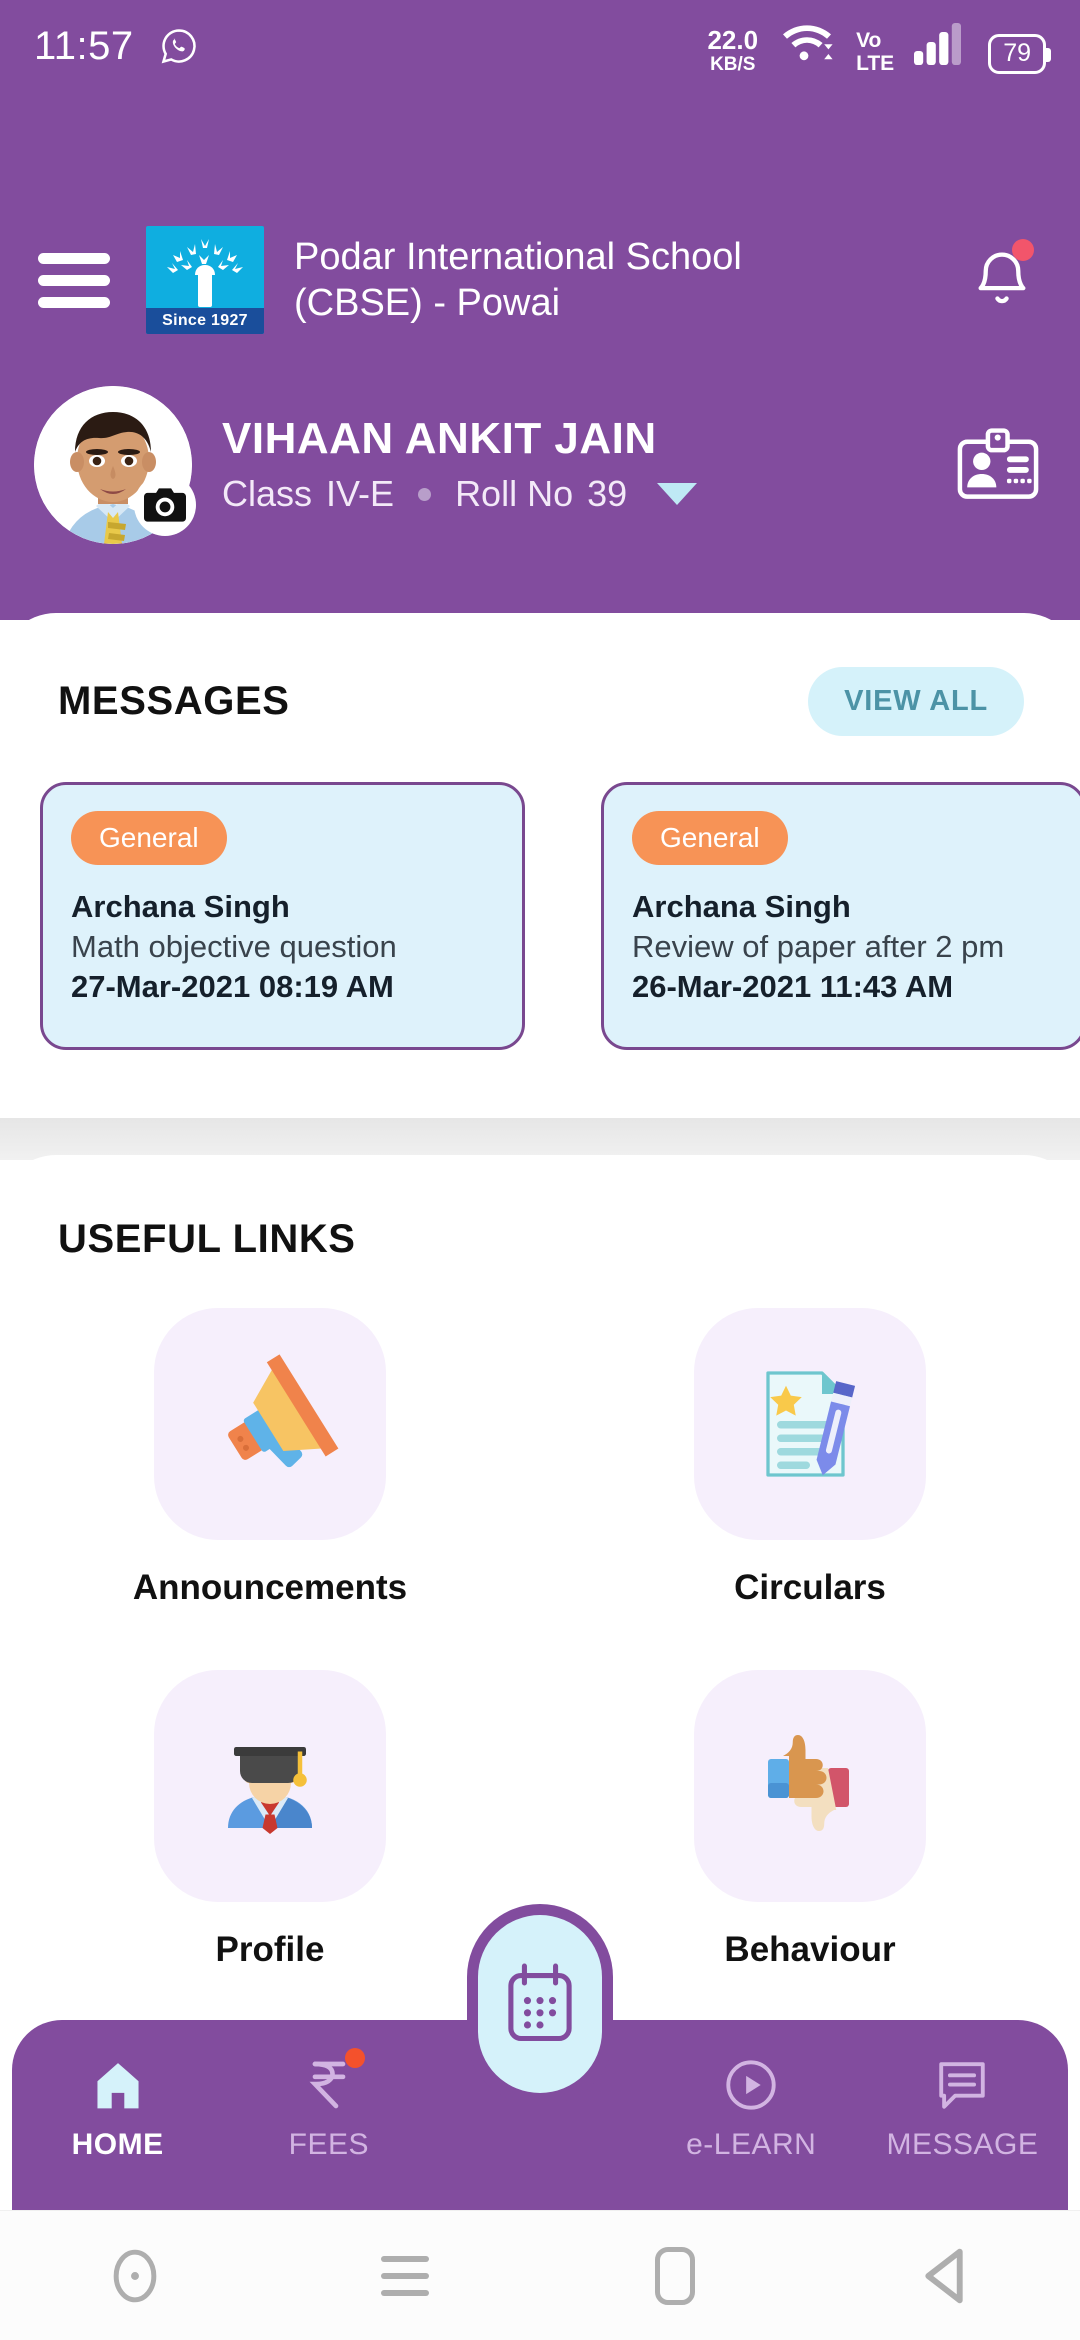 The height and width of the screenshot is (2340, 1080). I want to click on graduate-student-icon, so click(270, 1786).